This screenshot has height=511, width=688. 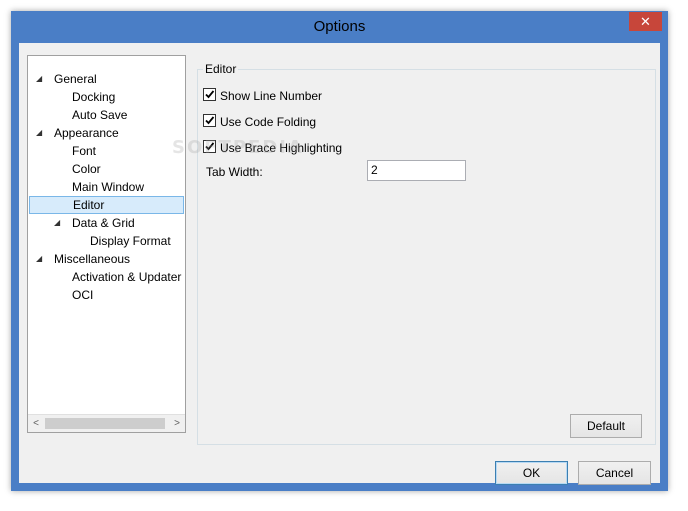 What do you see at coordinates (92, 259) in the screenshot?
I see `tree-item-label: Miscellaneous` at bounding box center [92, 259].